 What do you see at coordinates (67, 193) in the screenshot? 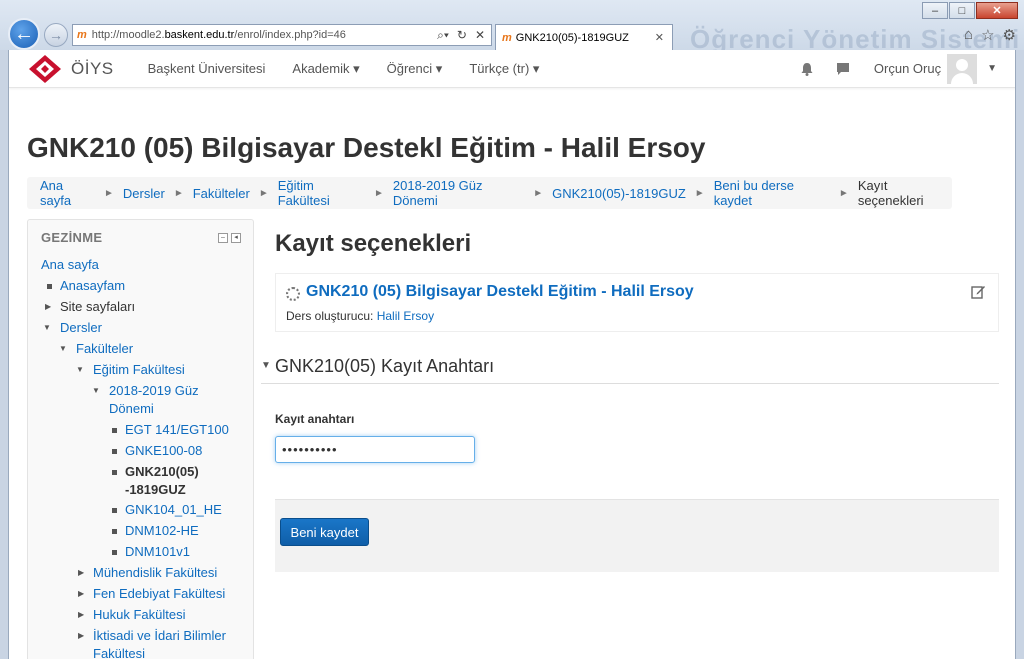
I see `breadcrumb-item: Ana sayfa` at bounding box center [67, 193].